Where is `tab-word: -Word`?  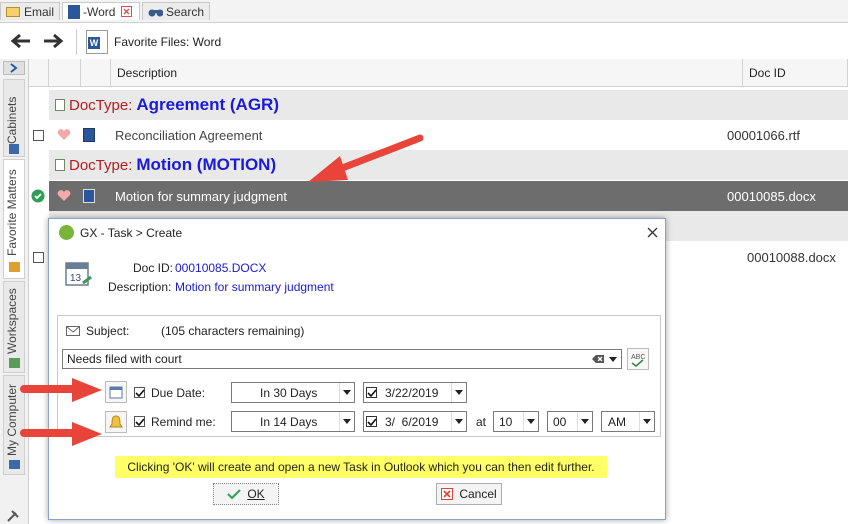 tab-word: -Word is located at coordinates (101, 11).